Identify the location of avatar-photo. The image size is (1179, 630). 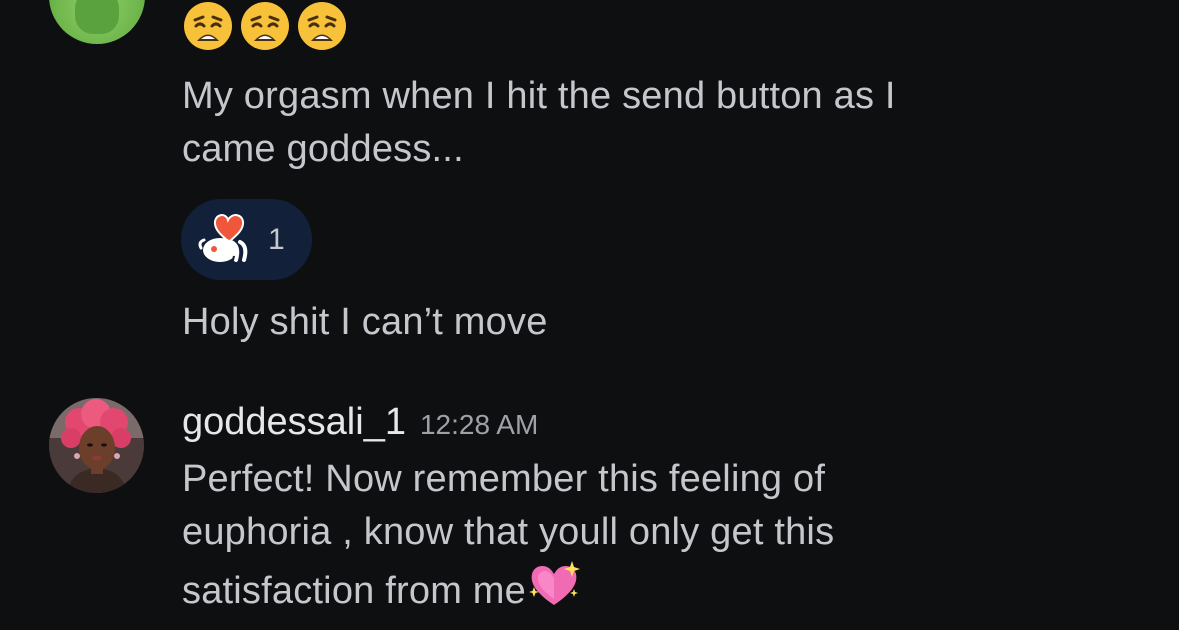
(96, 445).